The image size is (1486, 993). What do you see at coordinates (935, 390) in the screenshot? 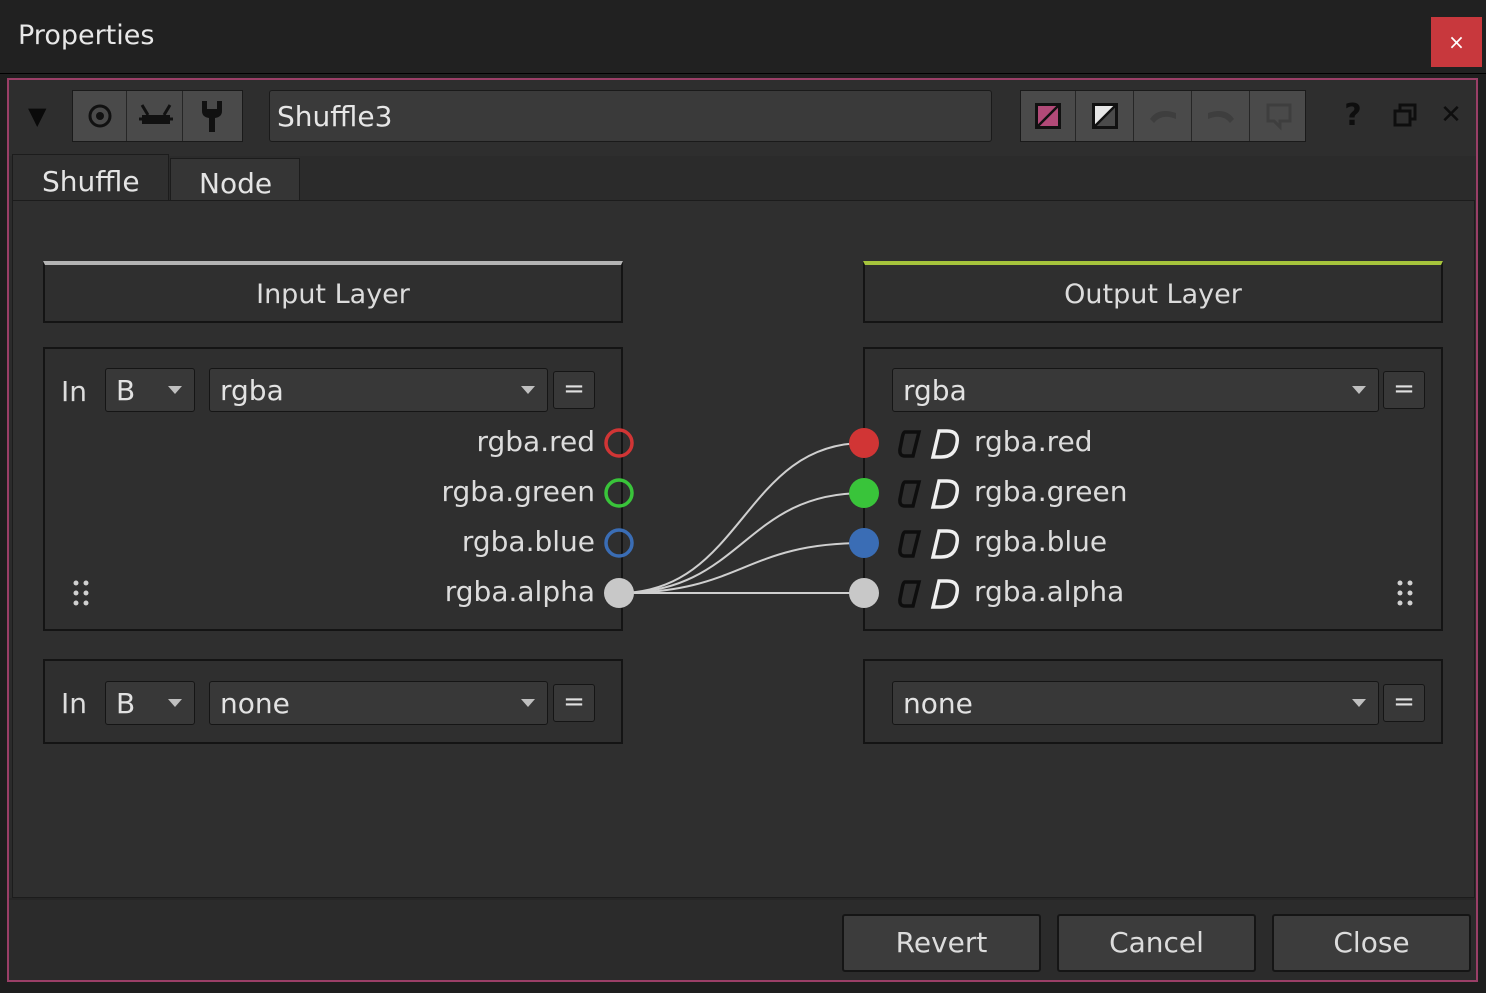
I see `output-layer-value: rgba` at bounding box center [935, 390].